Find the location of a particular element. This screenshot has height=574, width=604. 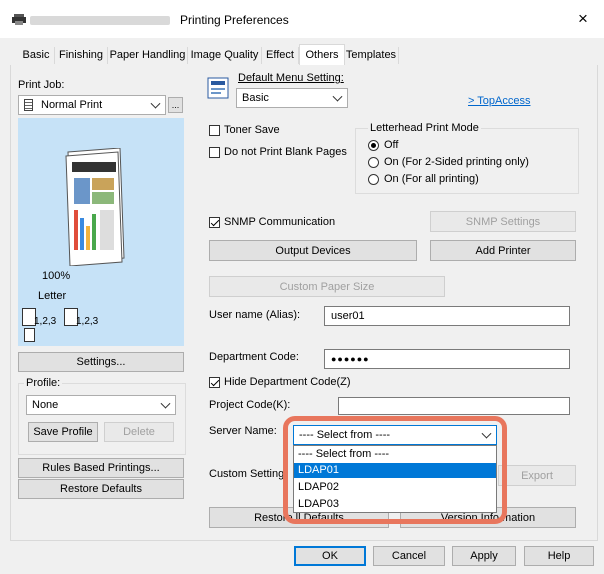

title-blurred-text is located at coordinates (100, 20).